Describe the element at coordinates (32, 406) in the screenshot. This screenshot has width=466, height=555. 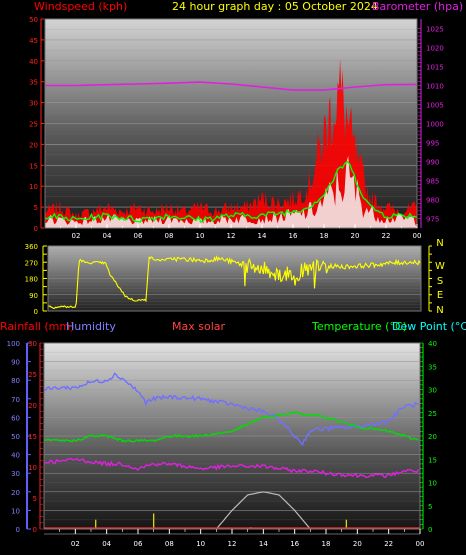
I see `rainfall-tick-label: 20` at that location.